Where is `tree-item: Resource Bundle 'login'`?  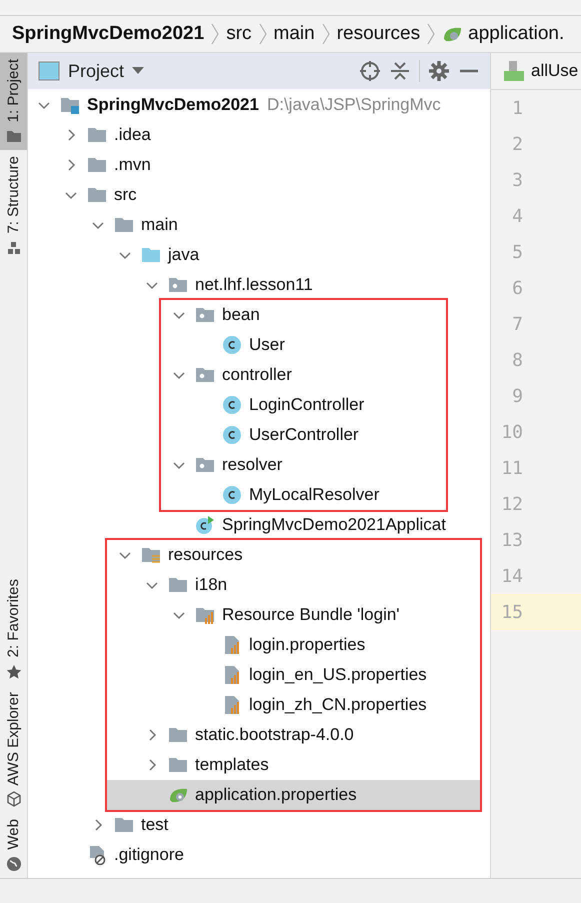 tree-item: Resource Bundle 'login' is located at coordinates (293, 615).